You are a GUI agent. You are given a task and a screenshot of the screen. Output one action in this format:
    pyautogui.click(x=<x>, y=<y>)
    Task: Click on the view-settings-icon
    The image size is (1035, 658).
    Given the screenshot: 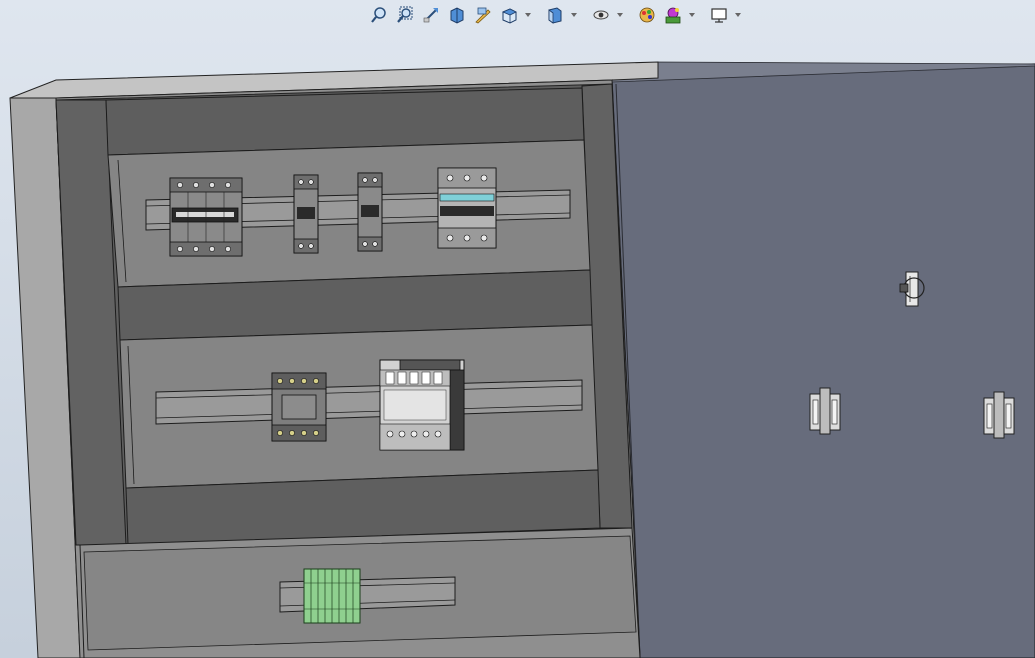 What is the action you would take?
    pyautogui.click(x=719, y=15)
    